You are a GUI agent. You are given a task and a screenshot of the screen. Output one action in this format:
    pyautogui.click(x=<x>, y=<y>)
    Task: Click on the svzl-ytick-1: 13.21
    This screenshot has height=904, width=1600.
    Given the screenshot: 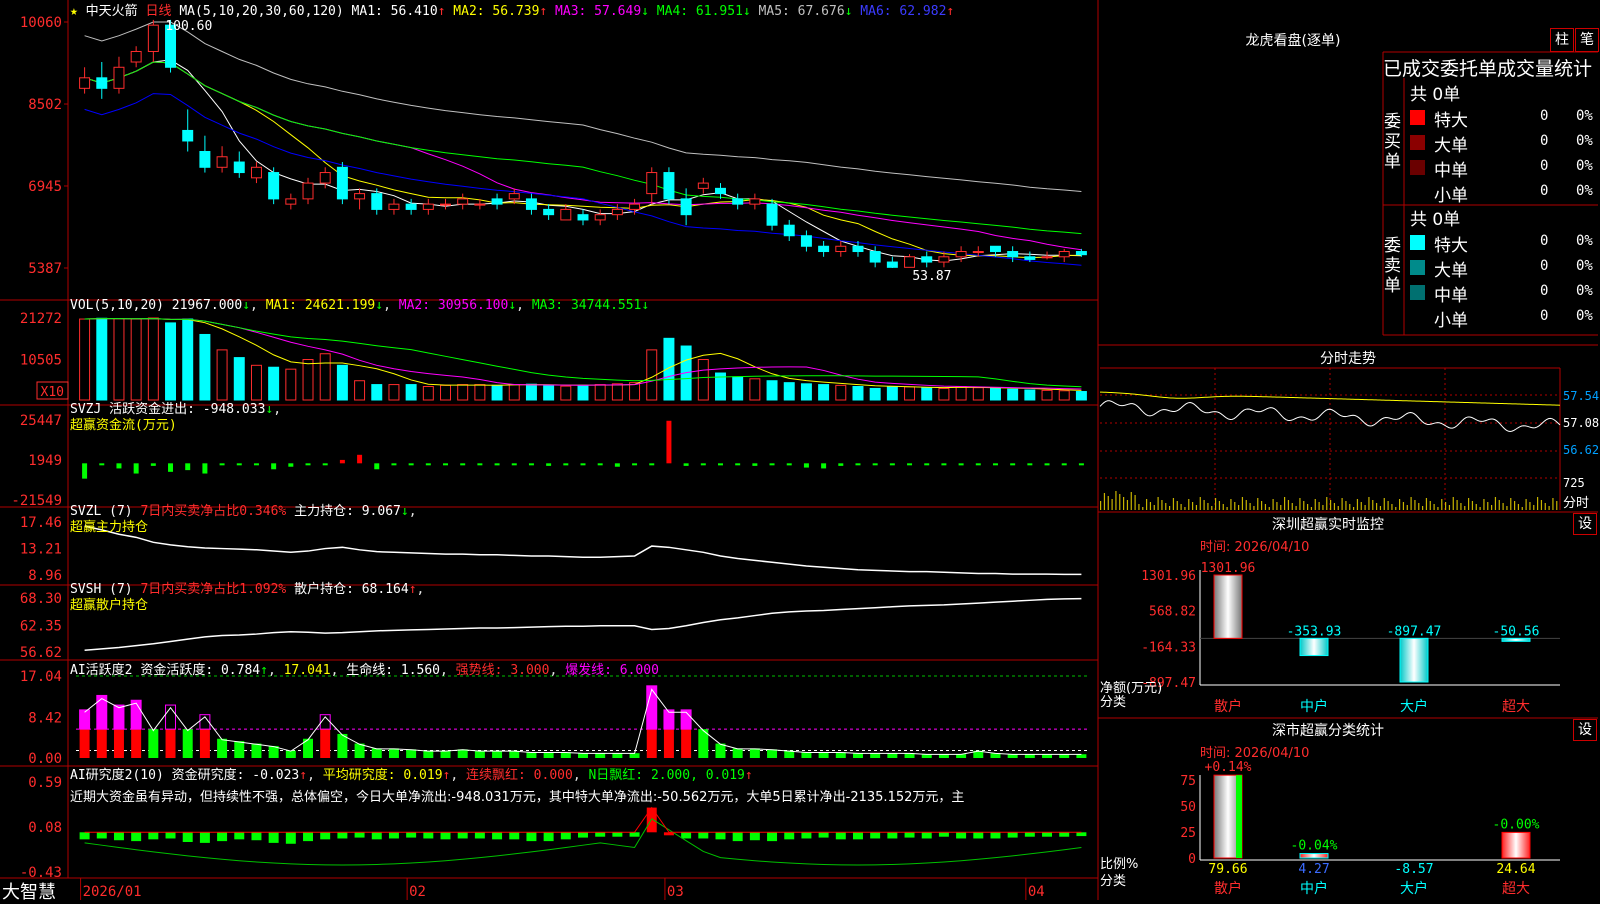 What is the action you would take?
    pyautogui.click(x=41, y=550)
    